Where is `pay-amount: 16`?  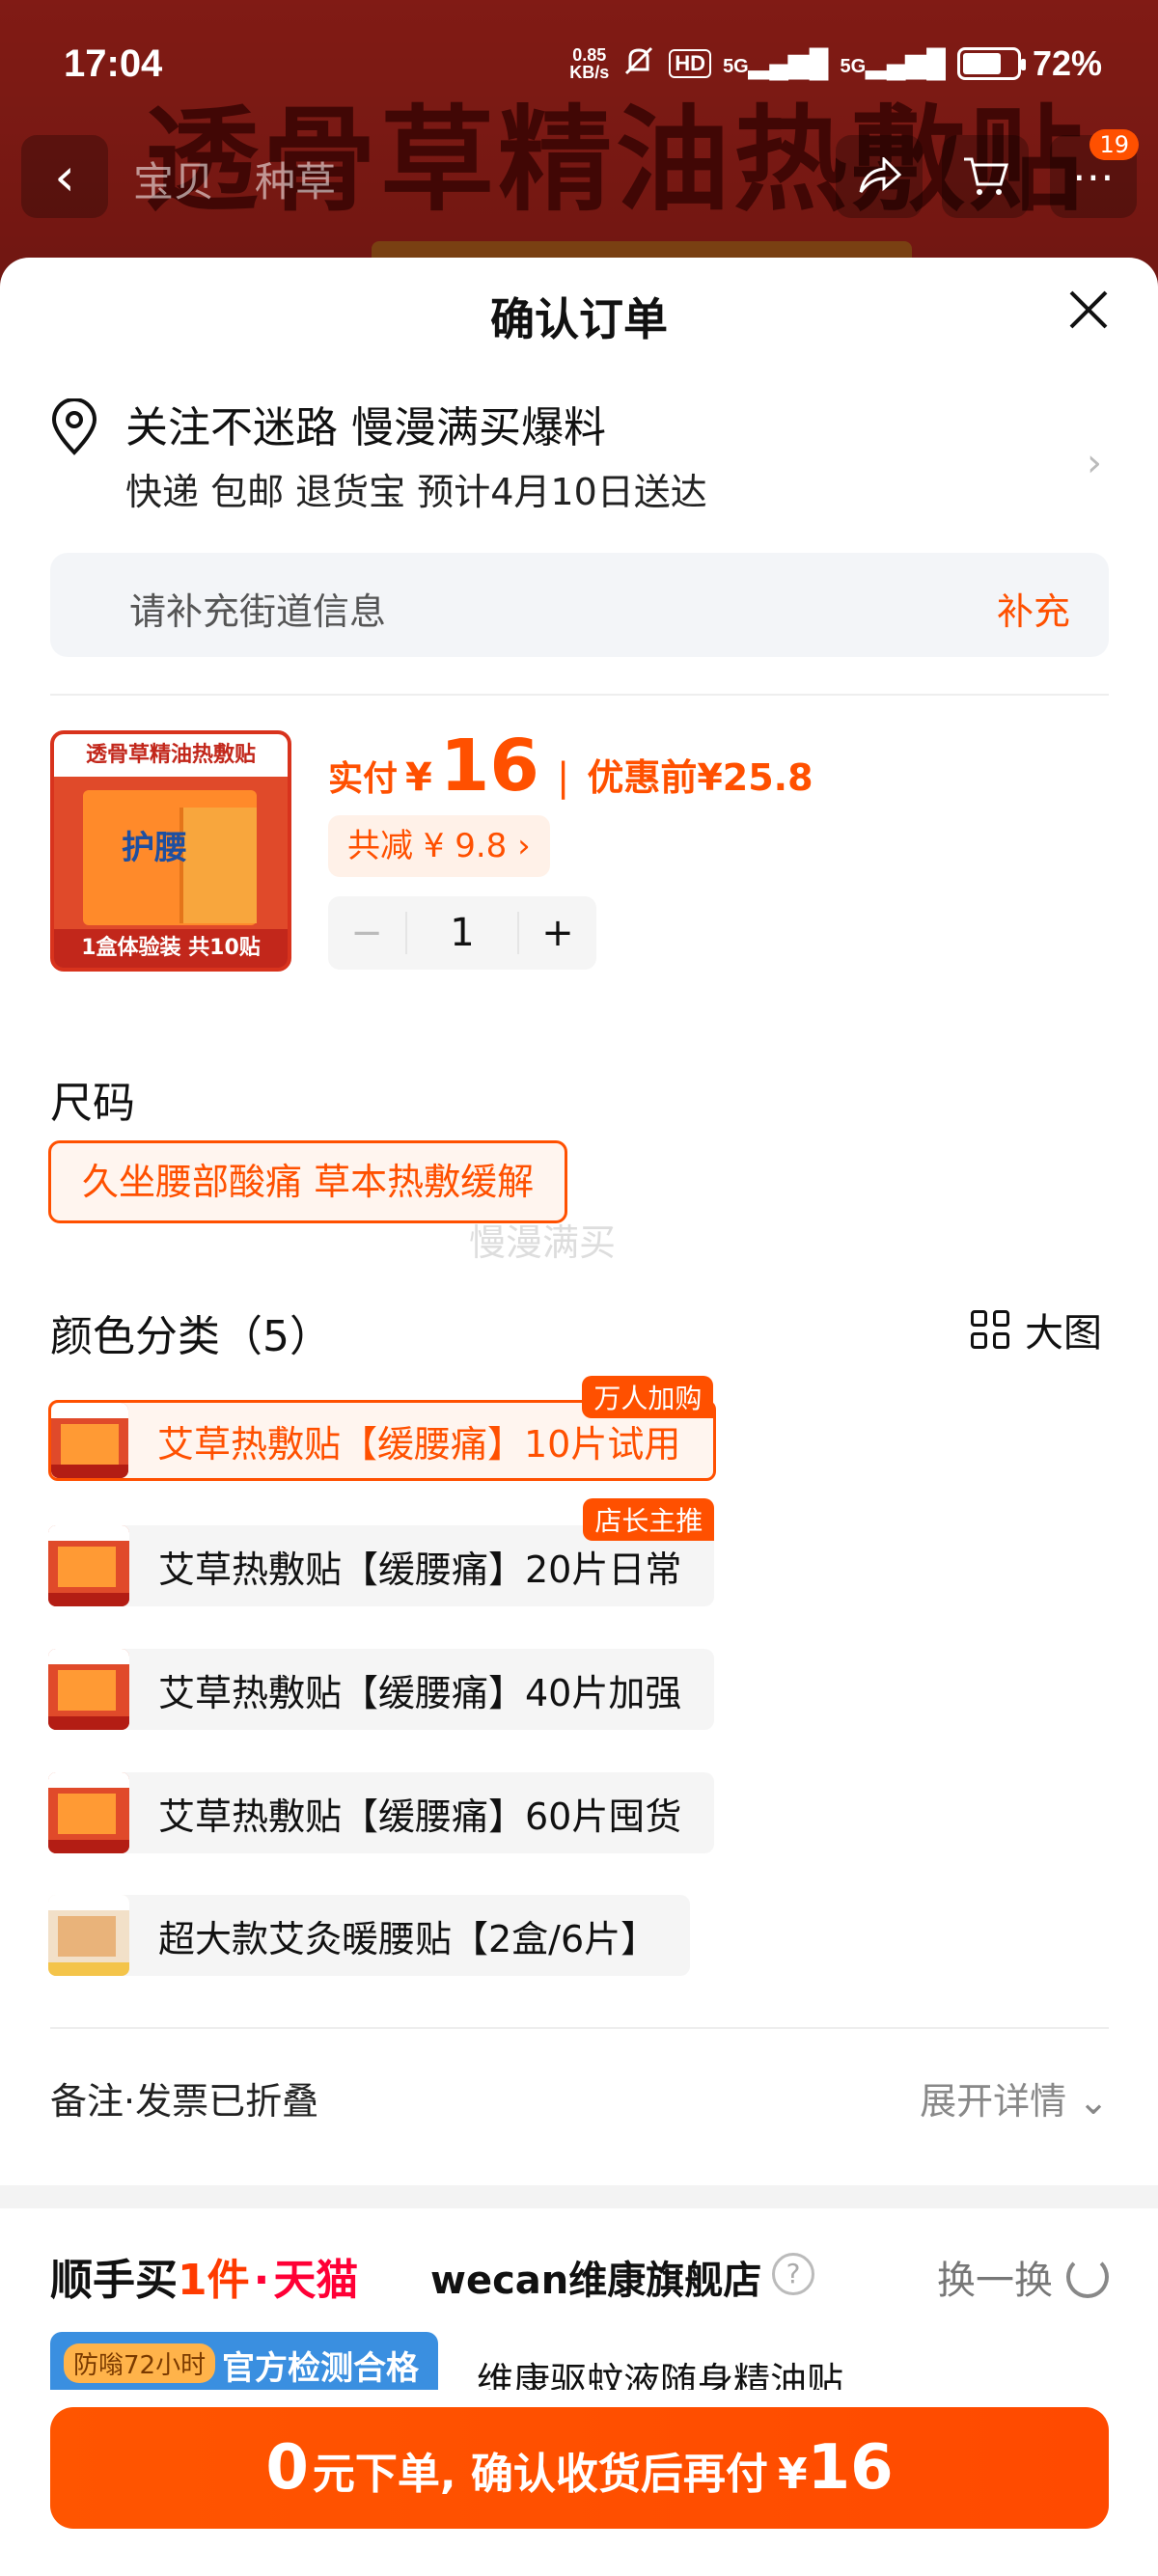
pay-amount: 16 is located at coordinates (489, 767).